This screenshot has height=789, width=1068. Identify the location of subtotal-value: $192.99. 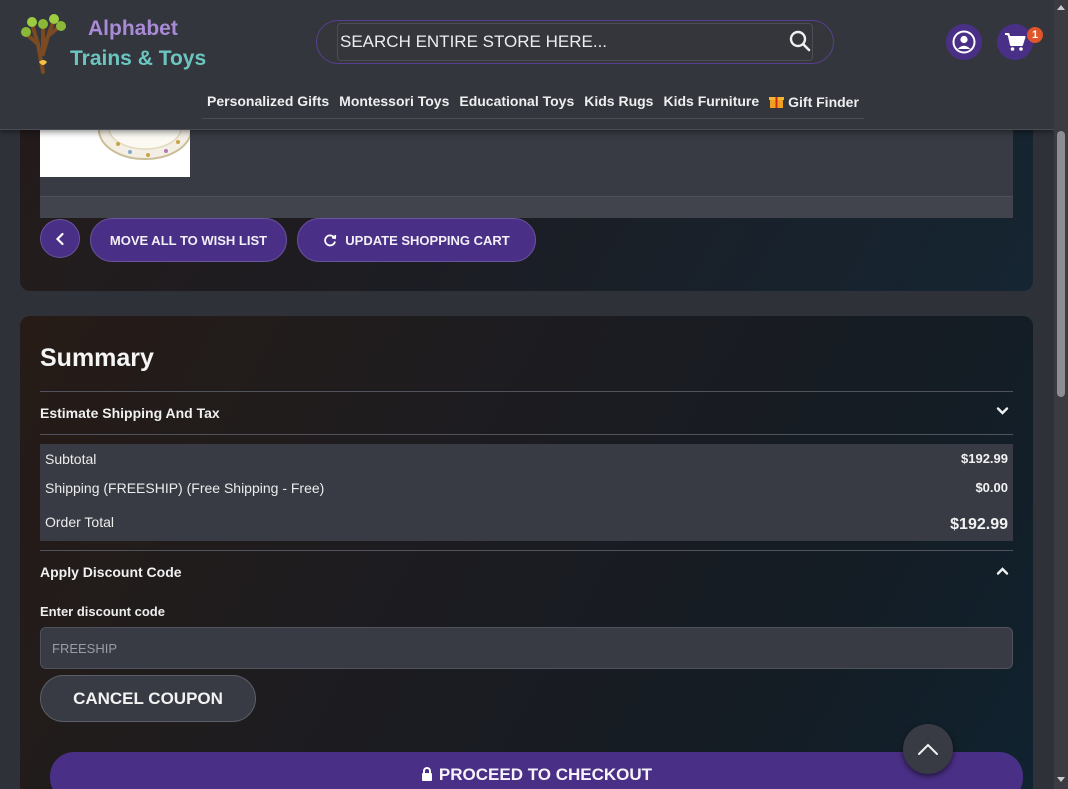
(984, 458).